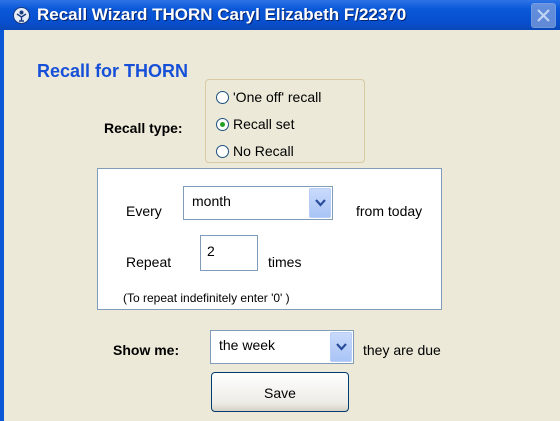 This screenshot has width=560, height=421. What do you see at coordinates (282, 347) in the screenshot?
I see `show-me-select: the week` at bounding box center [282, 347].